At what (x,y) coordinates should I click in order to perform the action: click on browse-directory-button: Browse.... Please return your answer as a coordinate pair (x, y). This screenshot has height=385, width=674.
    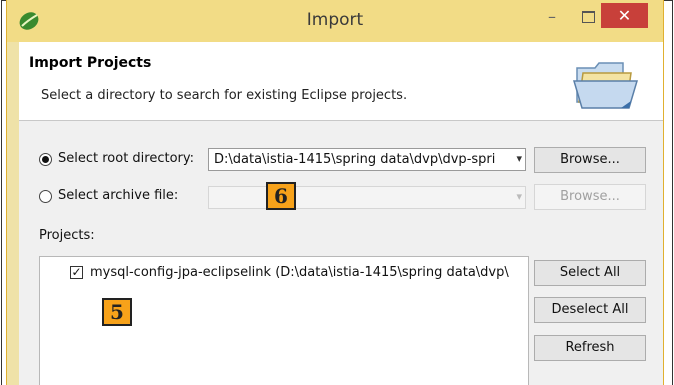
    Looking at the image, I should click on (590, 160).